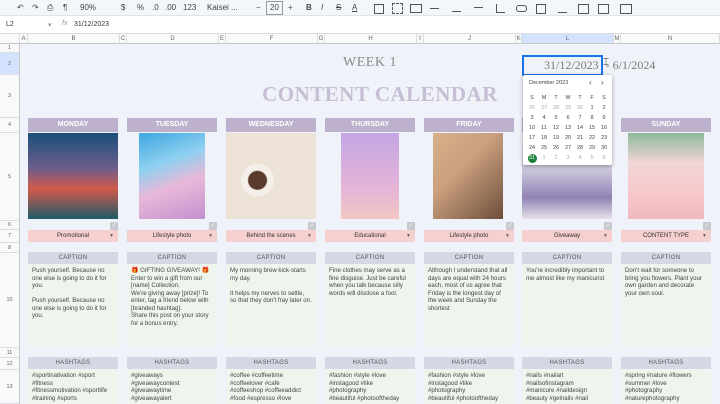 This screenshot has width=720, height=404. I want to click on decrease-decimal-button: .0, so click(155, 8).